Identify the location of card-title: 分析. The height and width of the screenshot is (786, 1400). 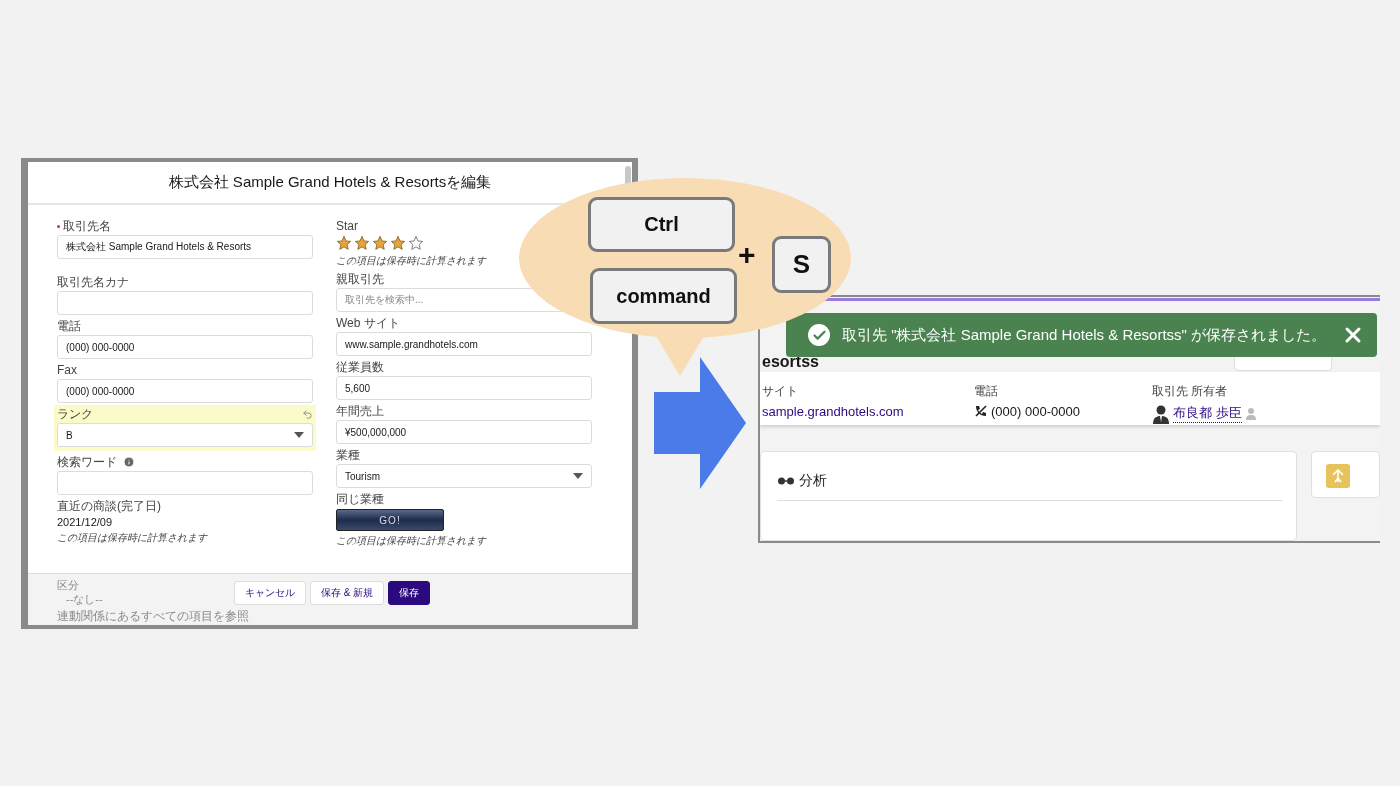
(813, 481).